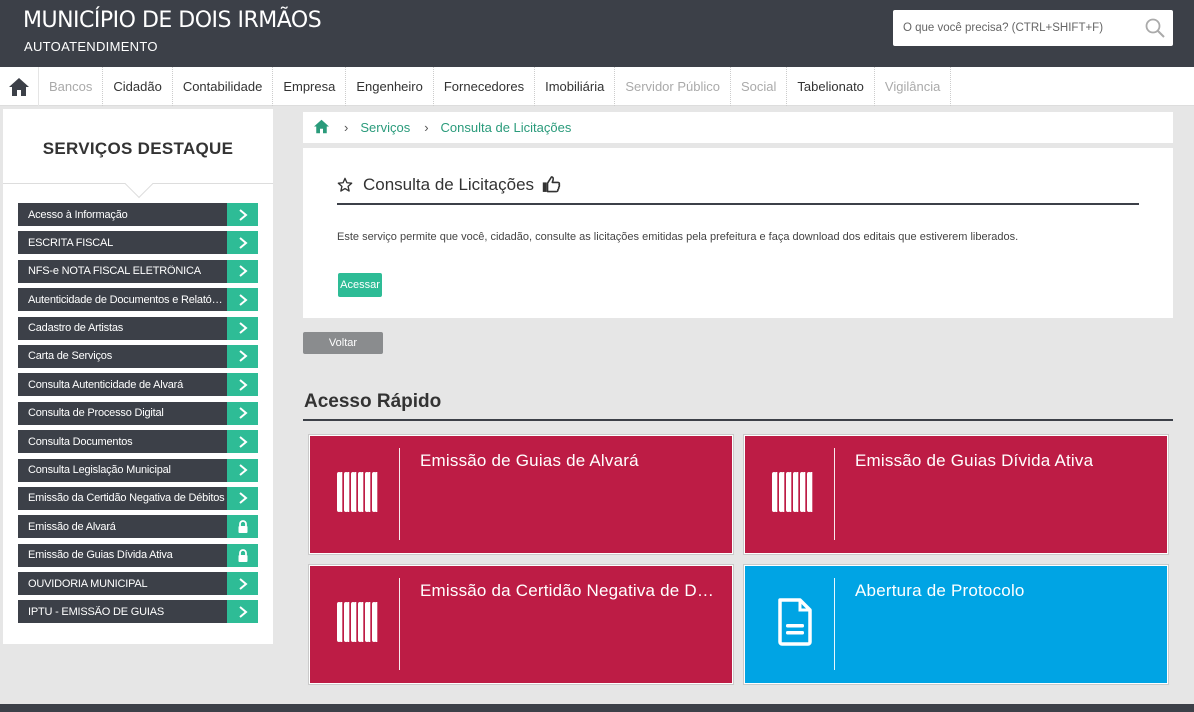  I want to click on sidebar-item-label: Emissão de Alvará, so click(72, 526).